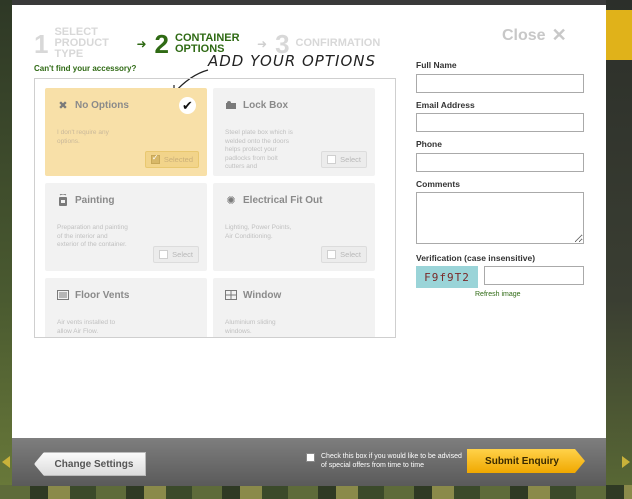  What do you see at coordinates (498, 294) in the screenshot?
I see `refresh-image-link: Refresh image` at bounding box center [498, 294].